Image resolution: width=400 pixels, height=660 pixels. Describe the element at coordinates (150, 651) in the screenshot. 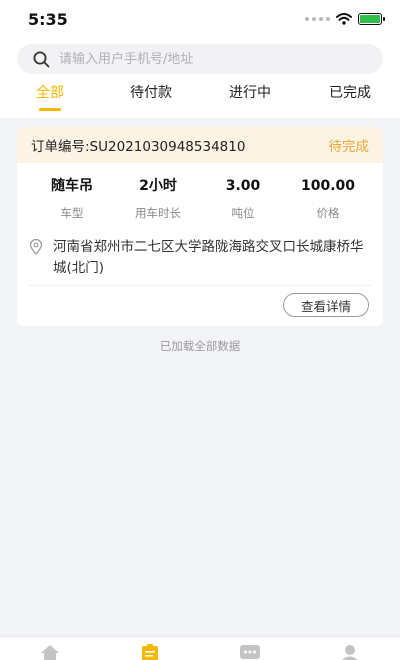

I see `orders-icon` at that location.